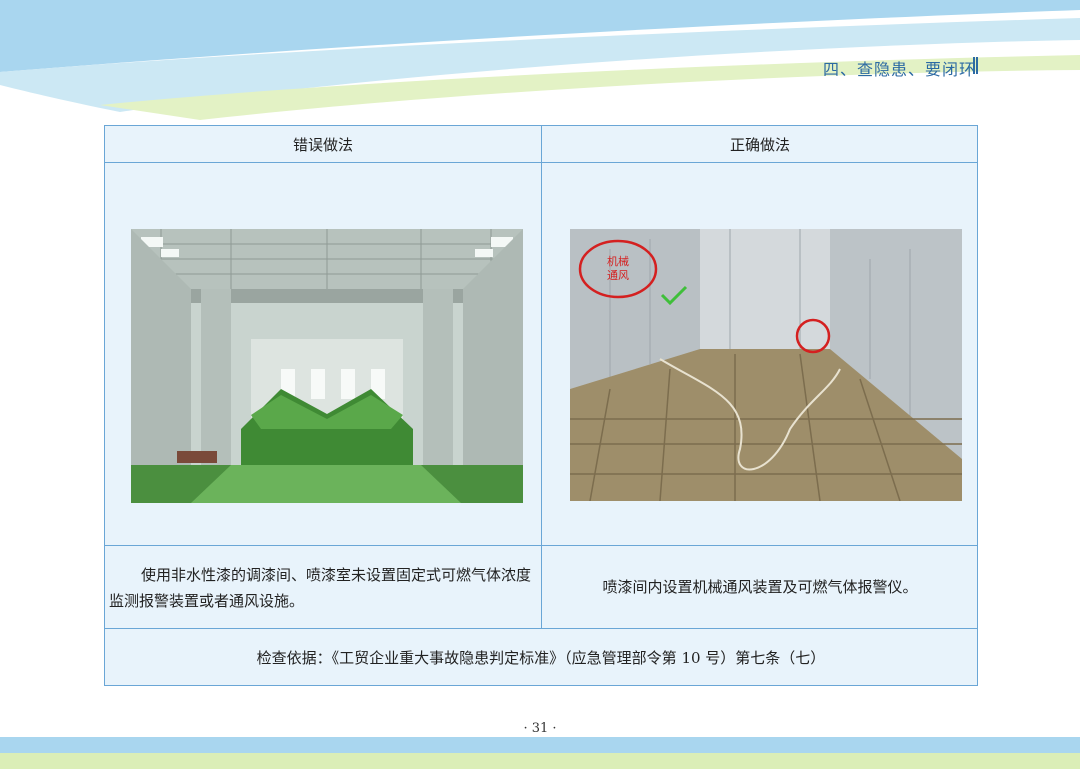 Image resolution: width=1080 pixels, height=769 pixels. Describe the element at coordinates (540, 761) in the screenshot. I see `footer-band-green` at that location.